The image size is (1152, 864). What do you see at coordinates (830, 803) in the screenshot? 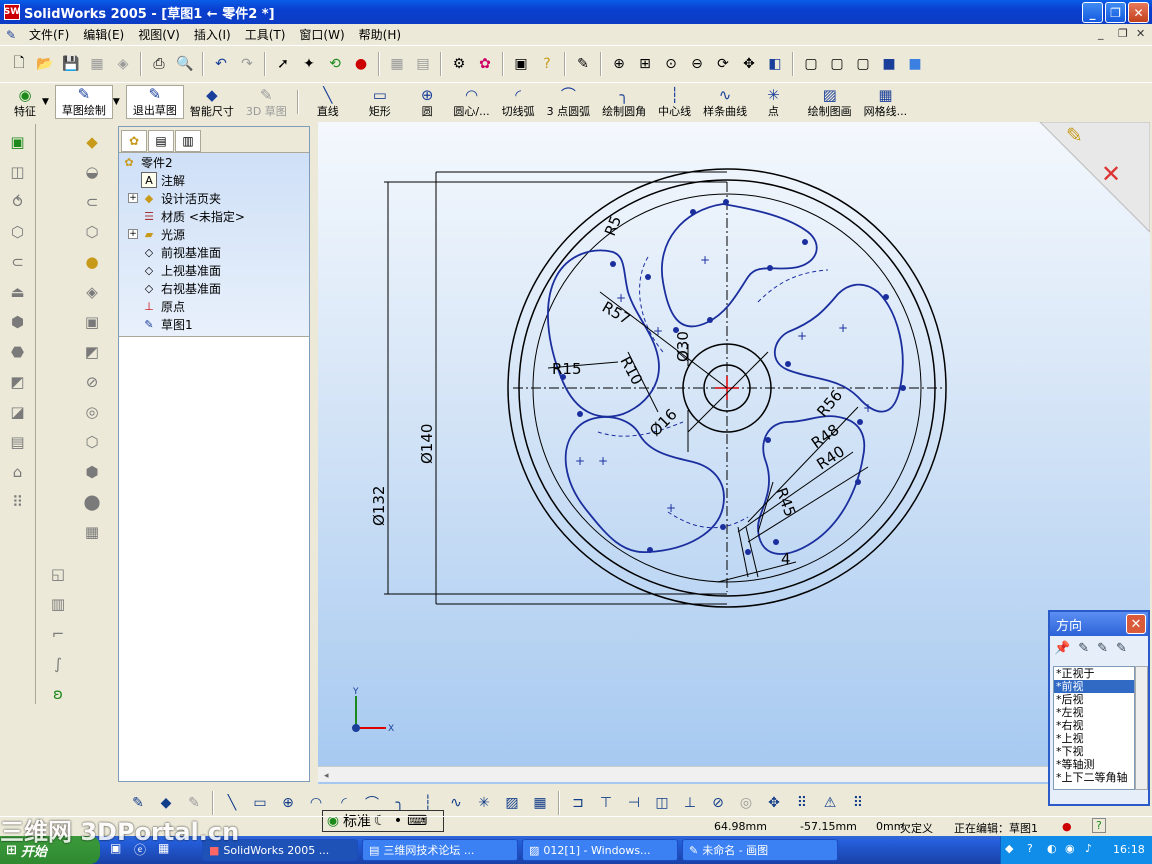
I see `repair-sketch-icon: ⚠` at bounding box center [830, 803].